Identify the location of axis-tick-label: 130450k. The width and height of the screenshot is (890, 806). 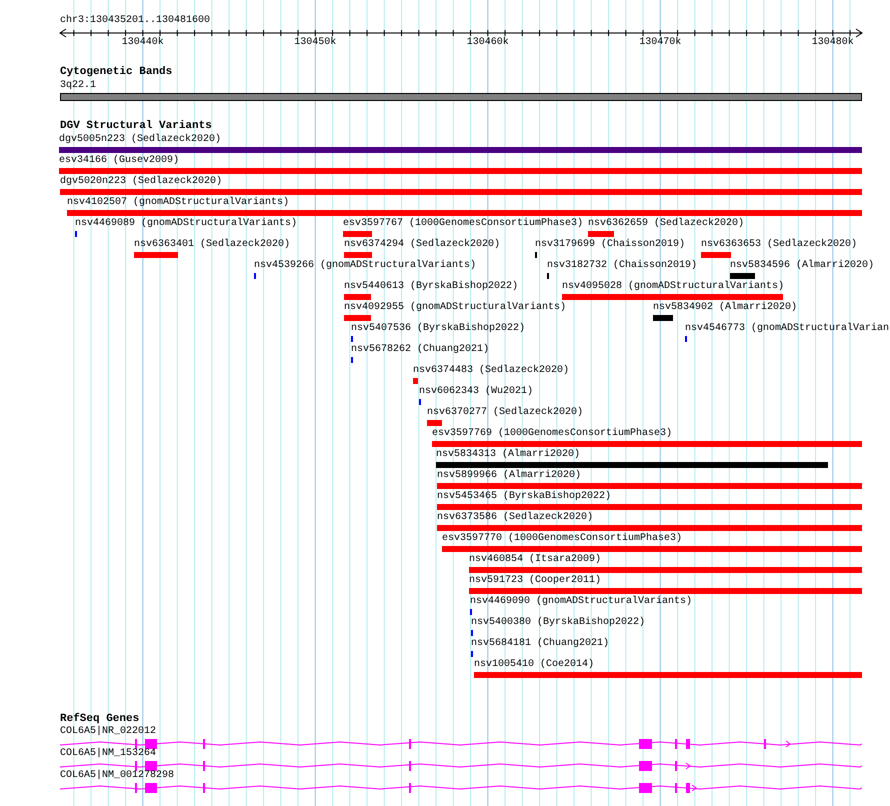
(315, 42).